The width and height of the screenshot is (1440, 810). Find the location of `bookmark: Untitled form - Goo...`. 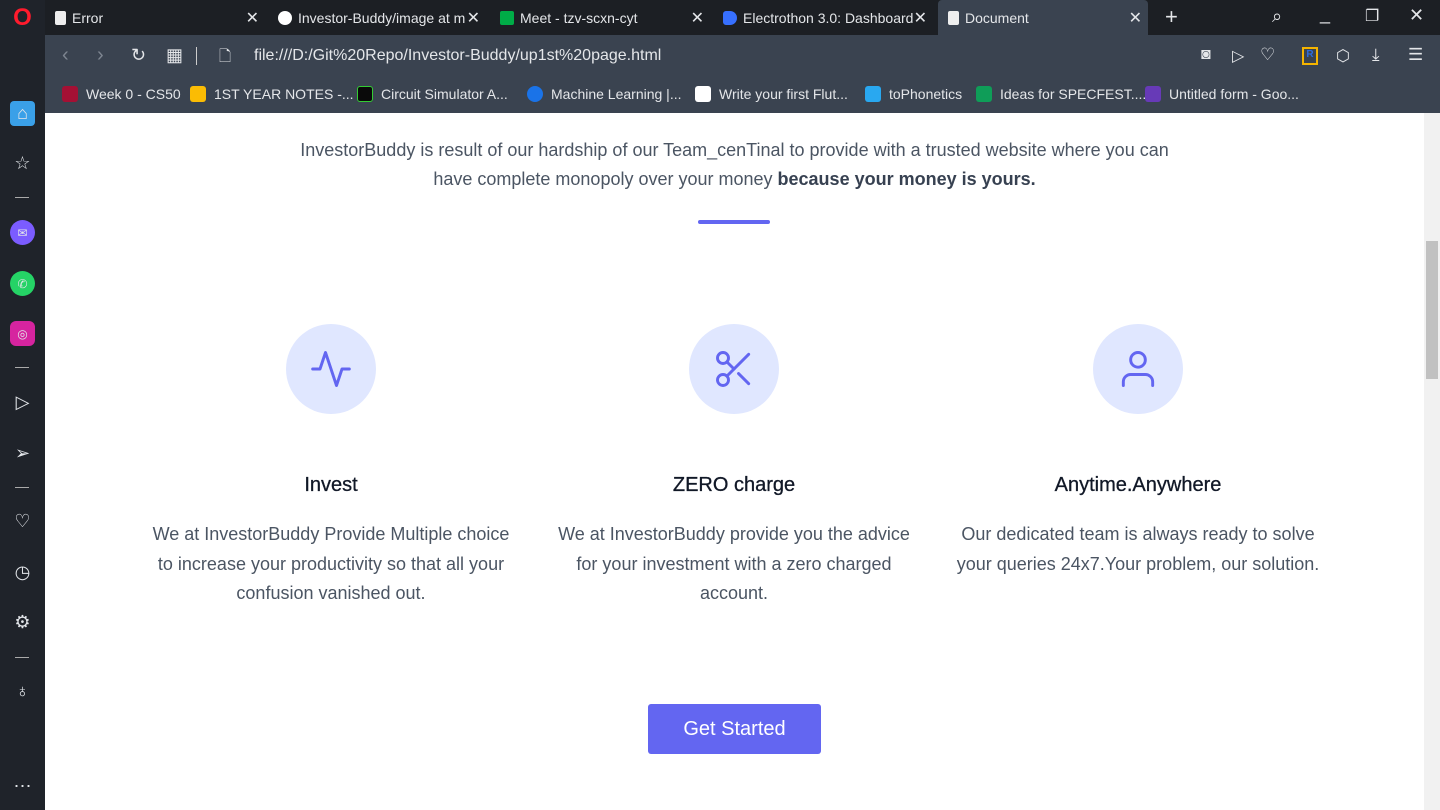

bookmark: Untitled form - Goo... is located at coordinates (1222, 94).